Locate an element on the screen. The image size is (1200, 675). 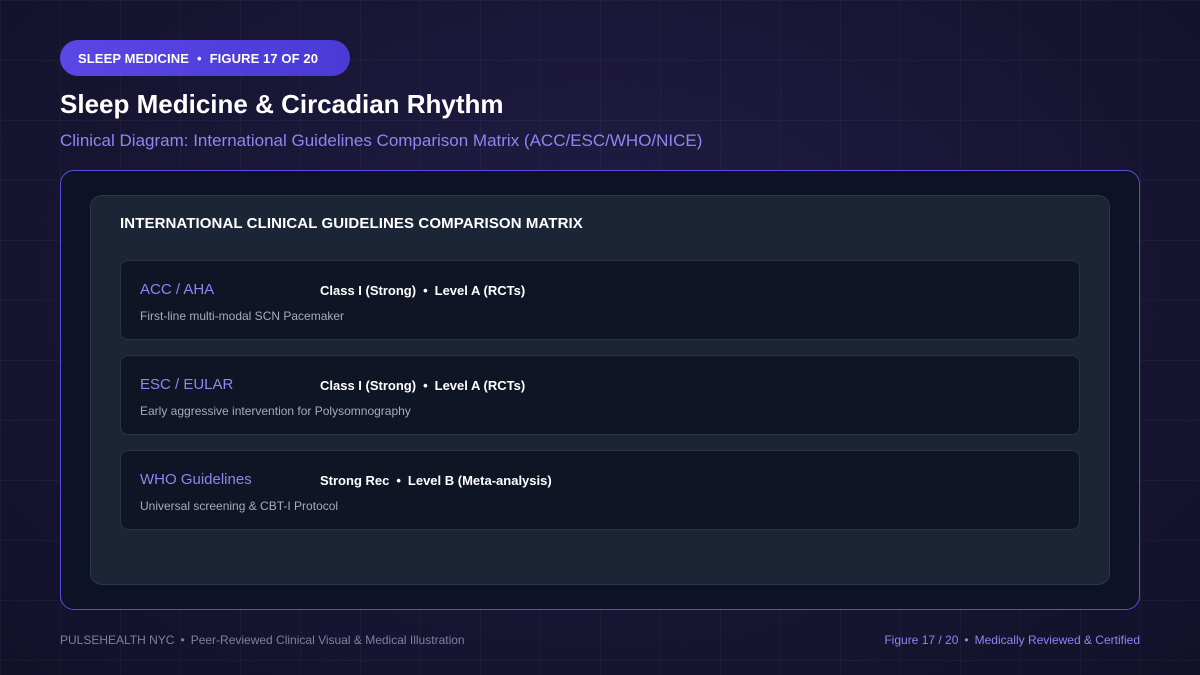
page-title: Sleep Medicine & Circadian Rhythm is located at coordinates (282, 104).